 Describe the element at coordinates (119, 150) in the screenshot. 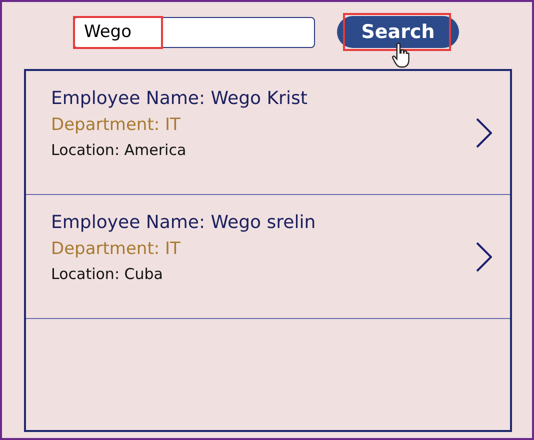

I see `location-text: Location: America` at that location.